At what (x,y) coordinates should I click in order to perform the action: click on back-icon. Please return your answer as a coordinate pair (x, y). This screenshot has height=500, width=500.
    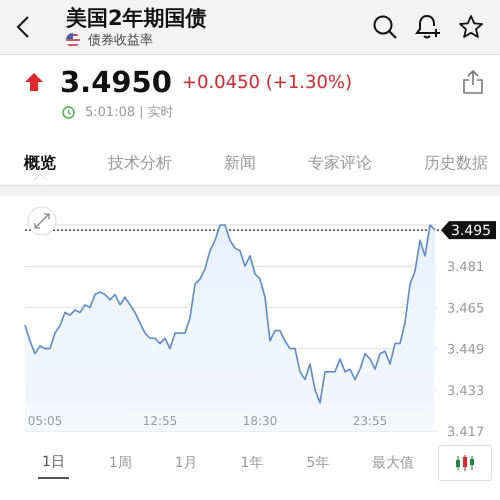
    Looking at the image, I should click on (23, 27).